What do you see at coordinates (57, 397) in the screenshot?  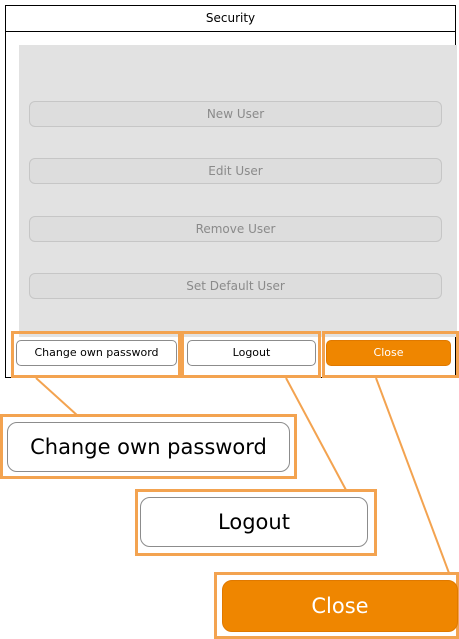 I see `change-password-connector` at bounding box center [57, 397].